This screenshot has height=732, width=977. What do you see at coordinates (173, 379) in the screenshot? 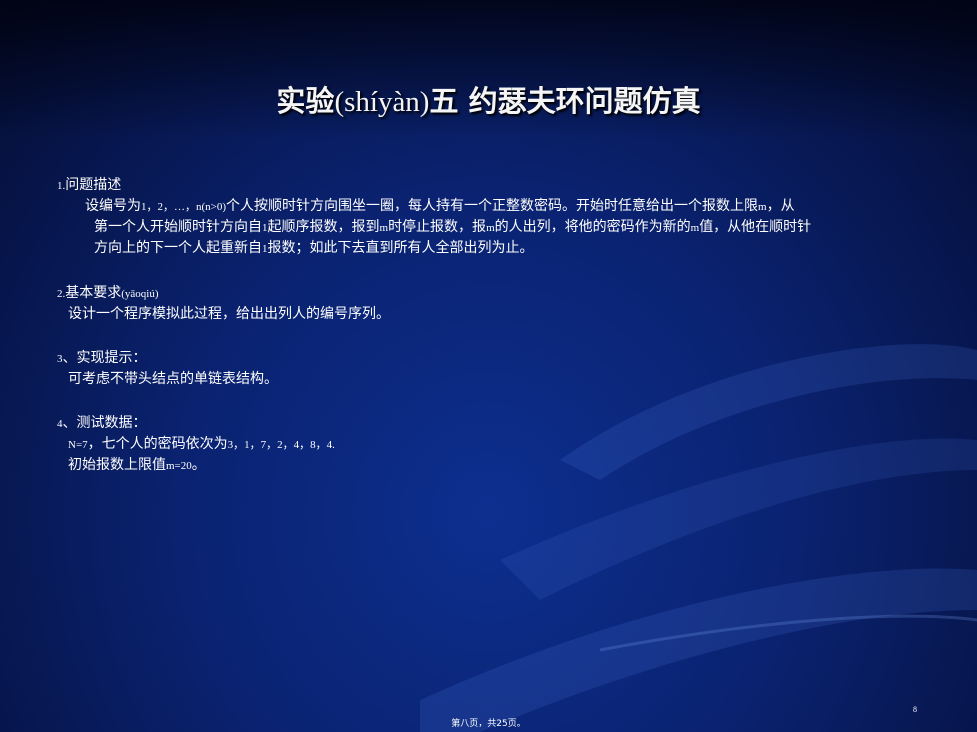
I see `section-body: 可考虑不带头结点的单链表结构。` at bounding box center [173, 379].